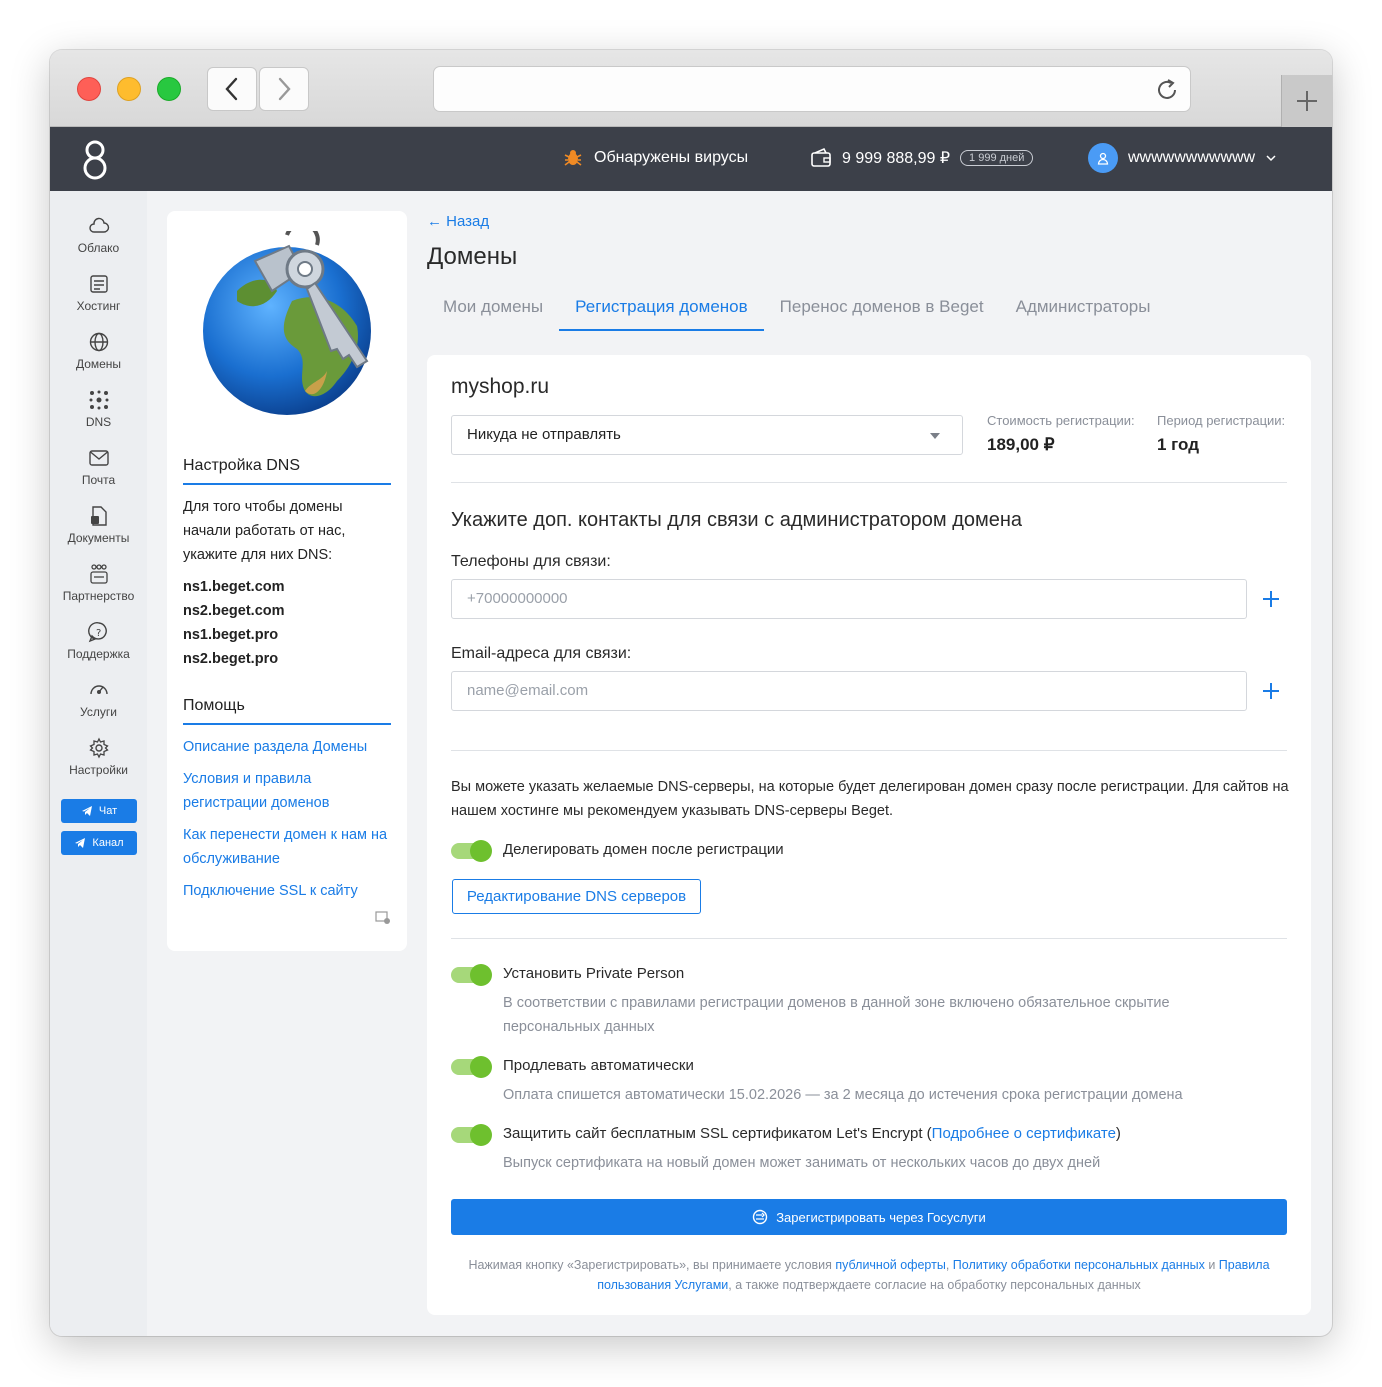  I want to click on settings-mini-icon, so click(383, 918).